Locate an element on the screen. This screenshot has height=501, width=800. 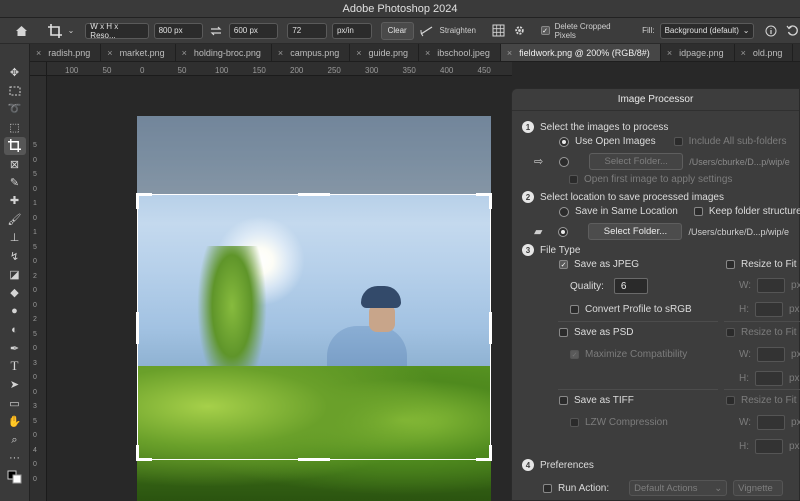
document-tab: × ibschool.jpeg is located at coordinates (460, 52).